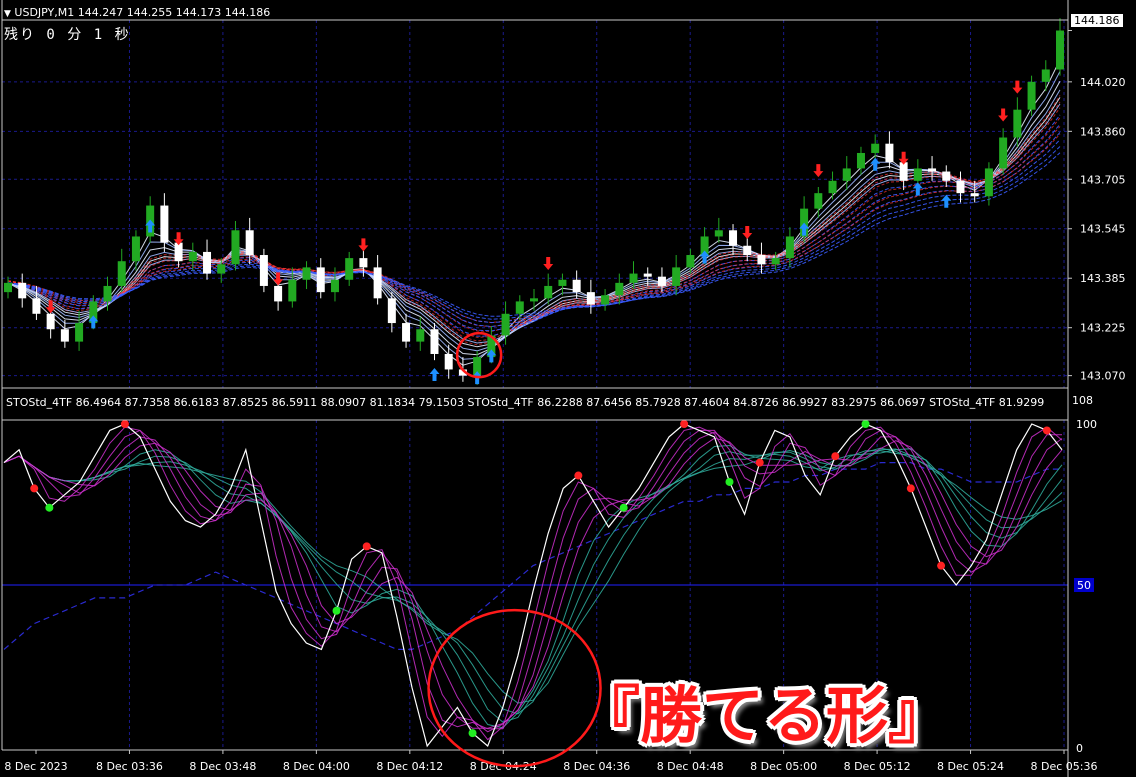  Describe the element at coordinates (1086, 424) in the screenshot. I see `osc-tick-100: 100` at that location.